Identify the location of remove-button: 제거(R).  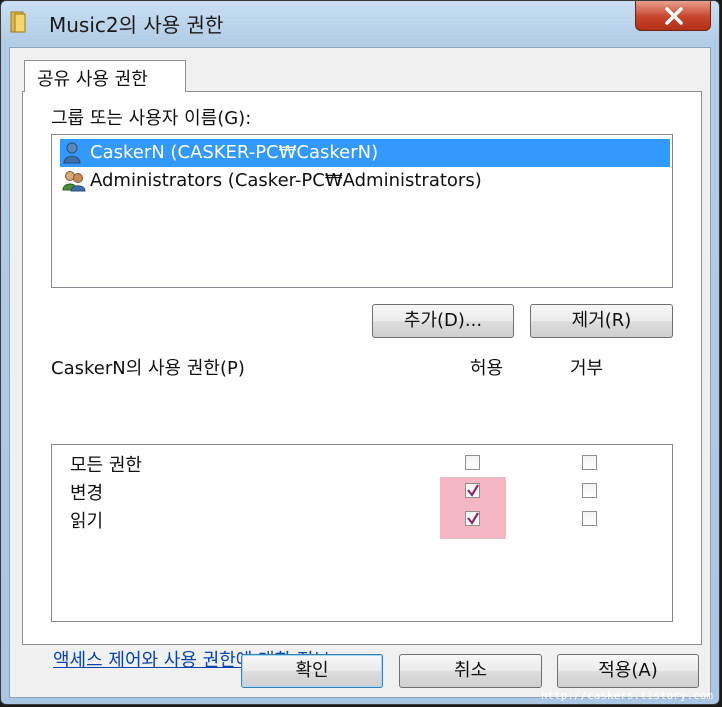
(601, 321).